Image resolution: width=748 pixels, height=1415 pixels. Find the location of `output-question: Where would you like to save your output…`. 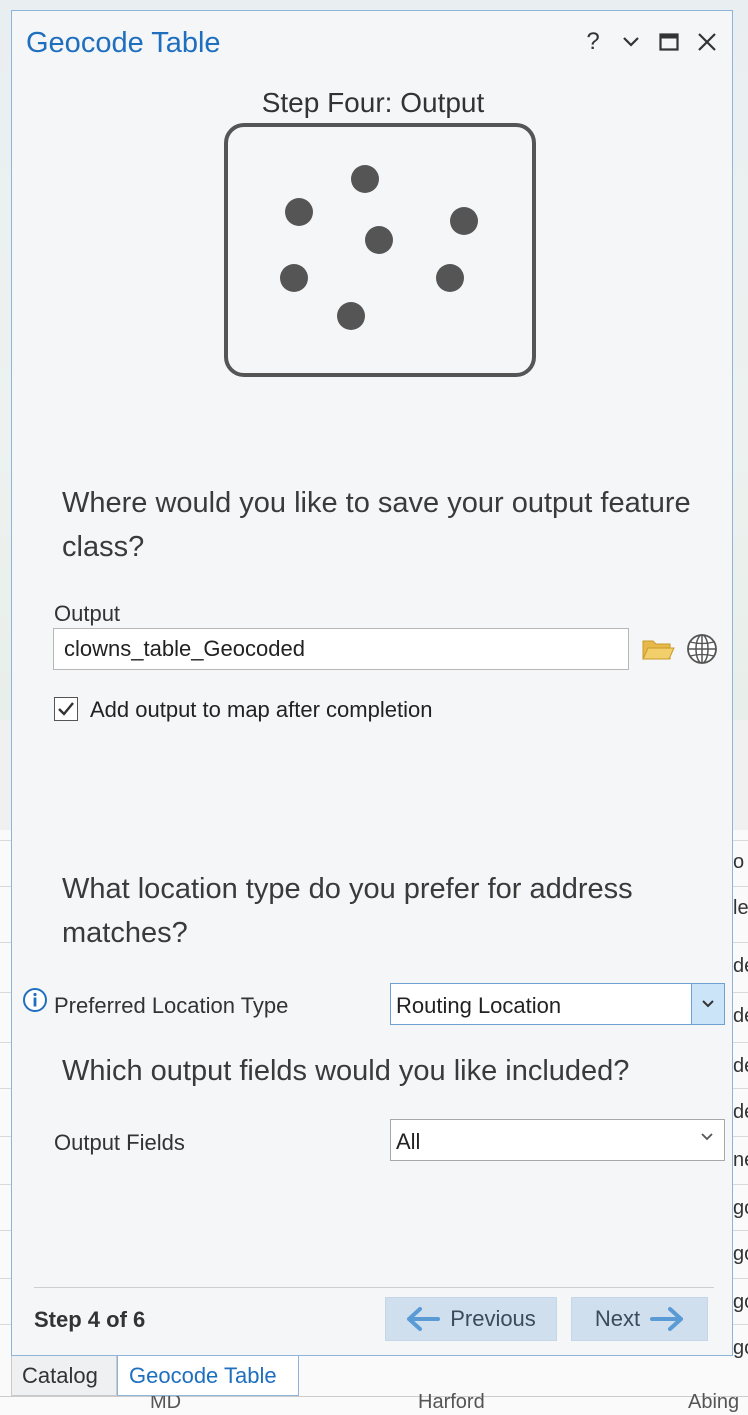

output-question: Where would you like to save your output… is located at coordinates (376, 525).